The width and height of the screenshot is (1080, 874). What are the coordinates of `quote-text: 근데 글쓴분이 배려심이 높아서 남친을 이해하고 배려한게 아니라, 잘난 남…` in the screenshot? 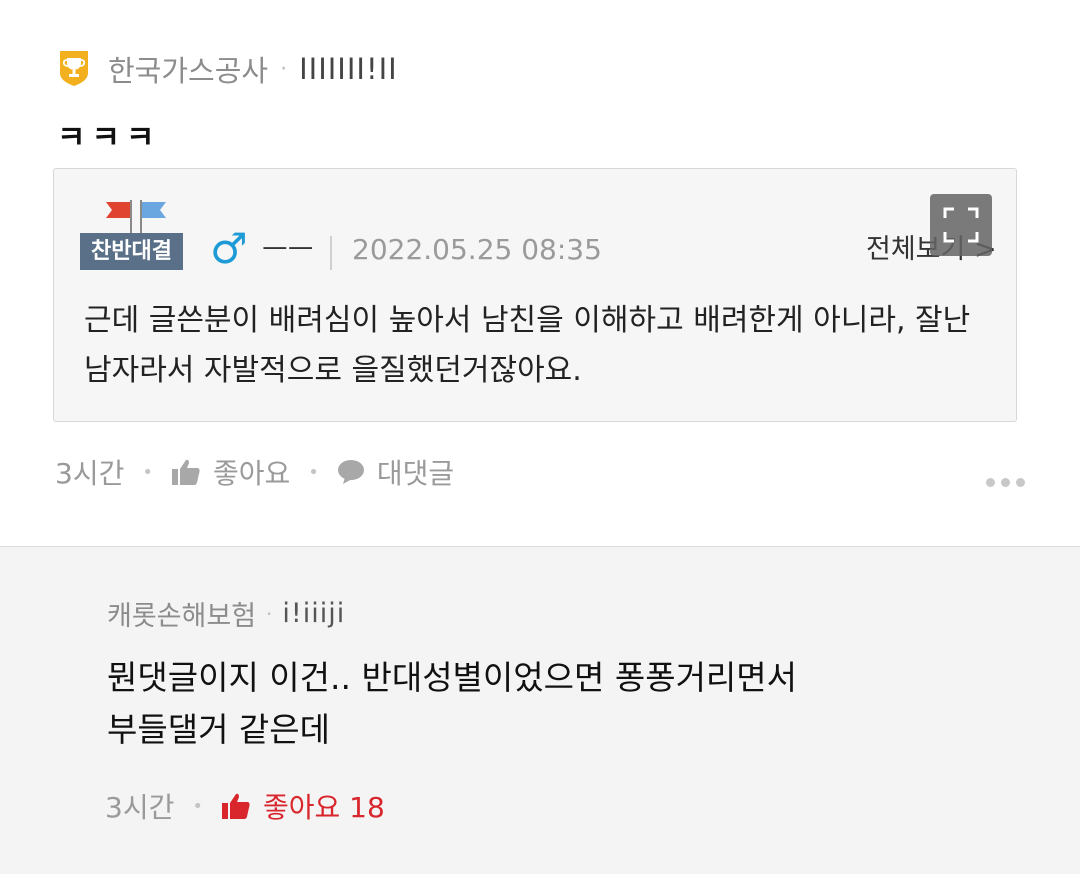 It's located at (527, 345).